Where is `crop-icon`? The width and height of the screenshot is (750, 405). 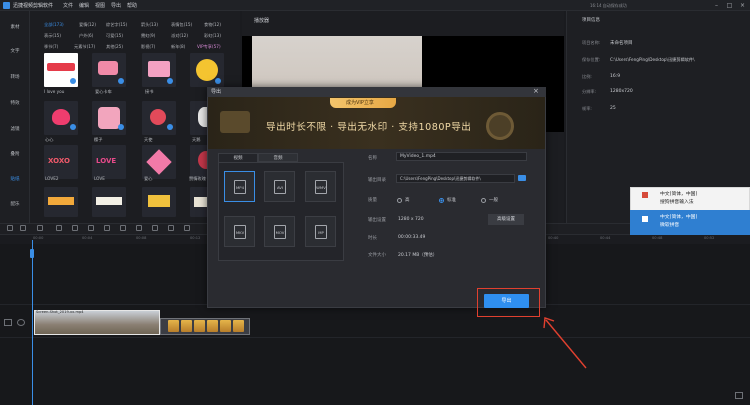
crop-icon is located at coordinates (91, 228).